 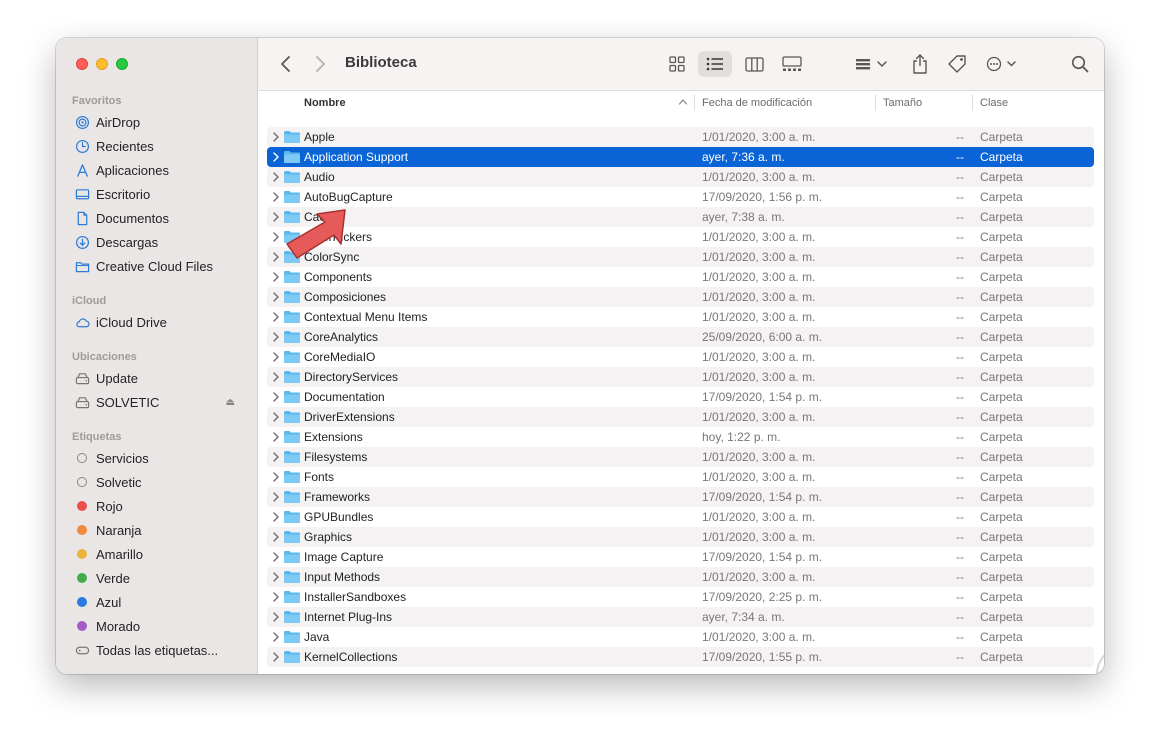 What do you see at coordinates (1080, 64) in the screenshot?
I see `search-button` at bounding box center [1080, 64].